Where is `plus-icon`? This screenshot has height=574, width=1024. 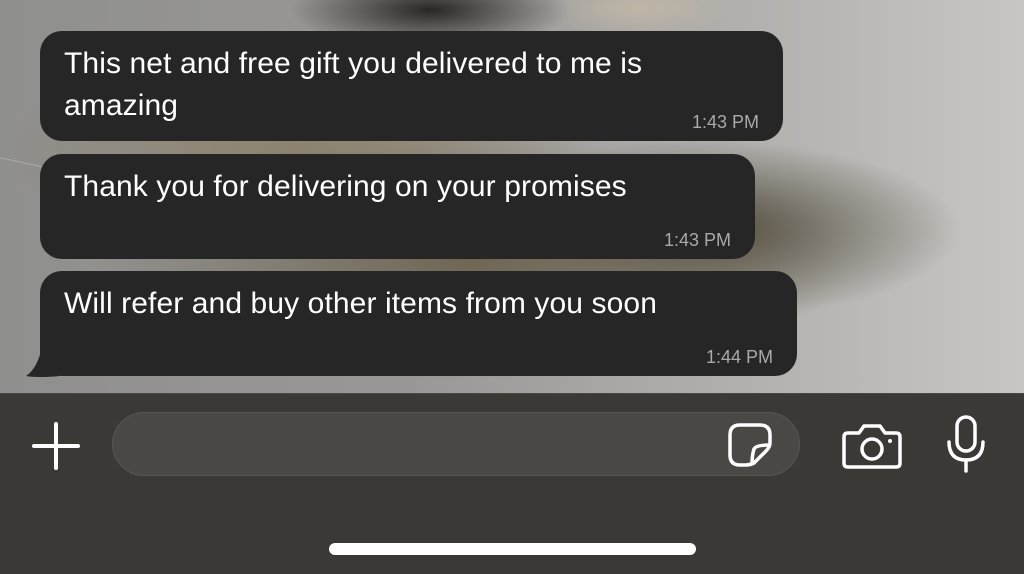
plus-icon is located at coordinates (56, 446).